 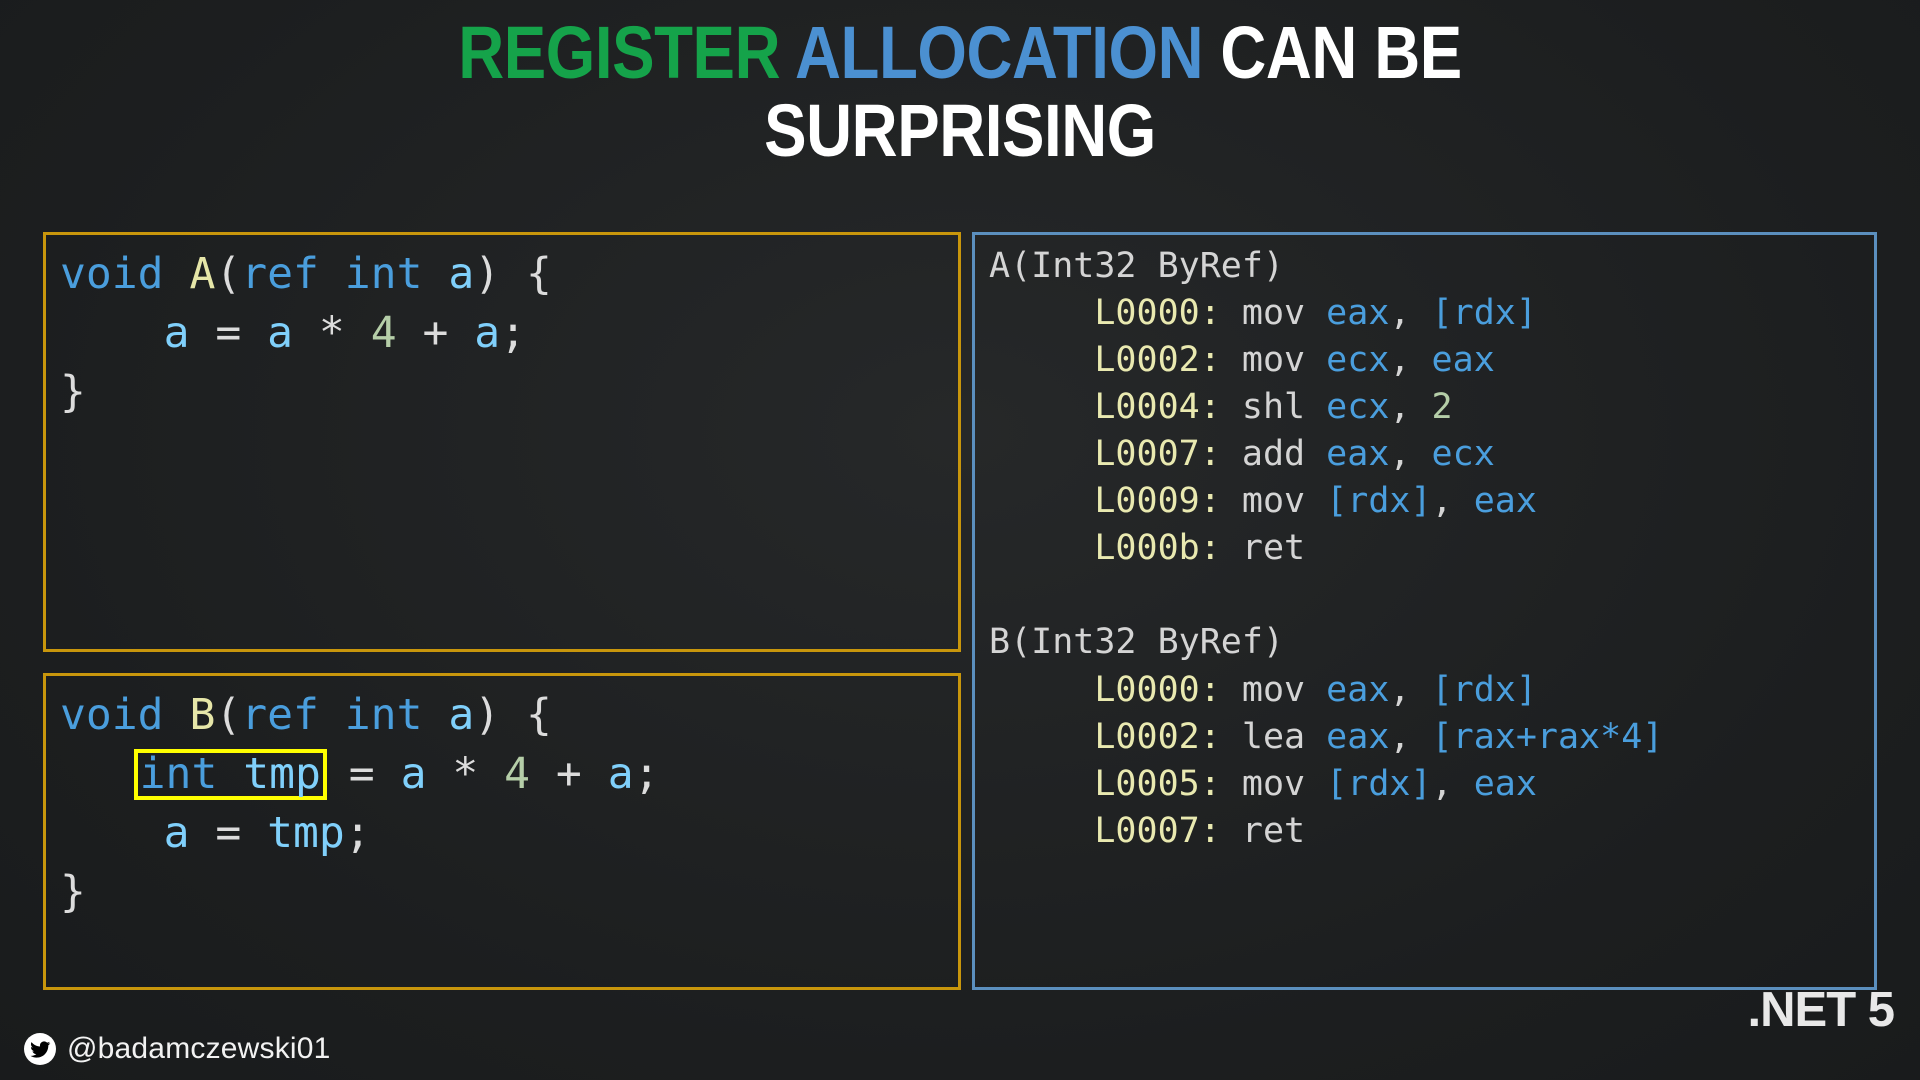 I want to click on asm-label: L0000:, so click(x=1157, y=689).